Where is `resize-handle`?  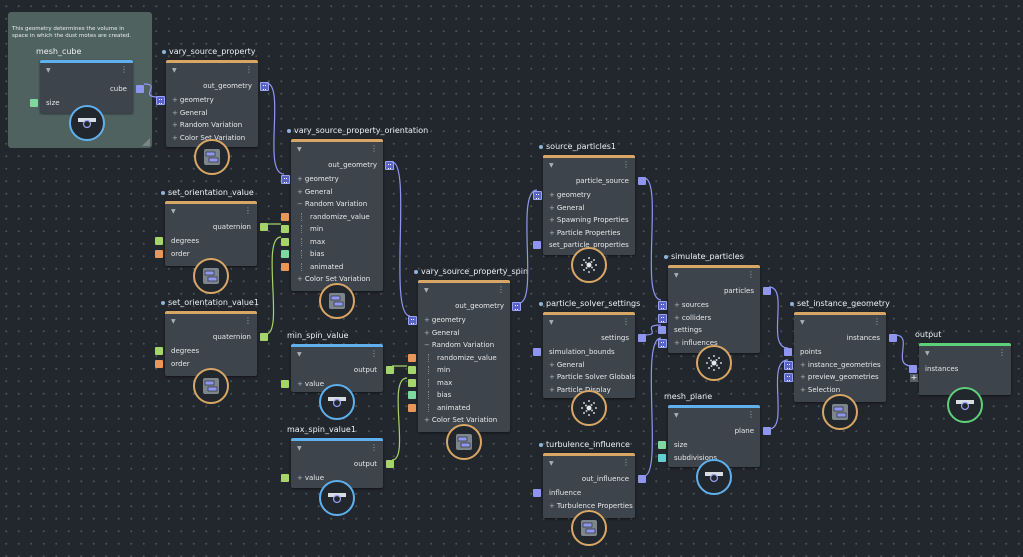
resize-handle is located at coordinates (146, 142).